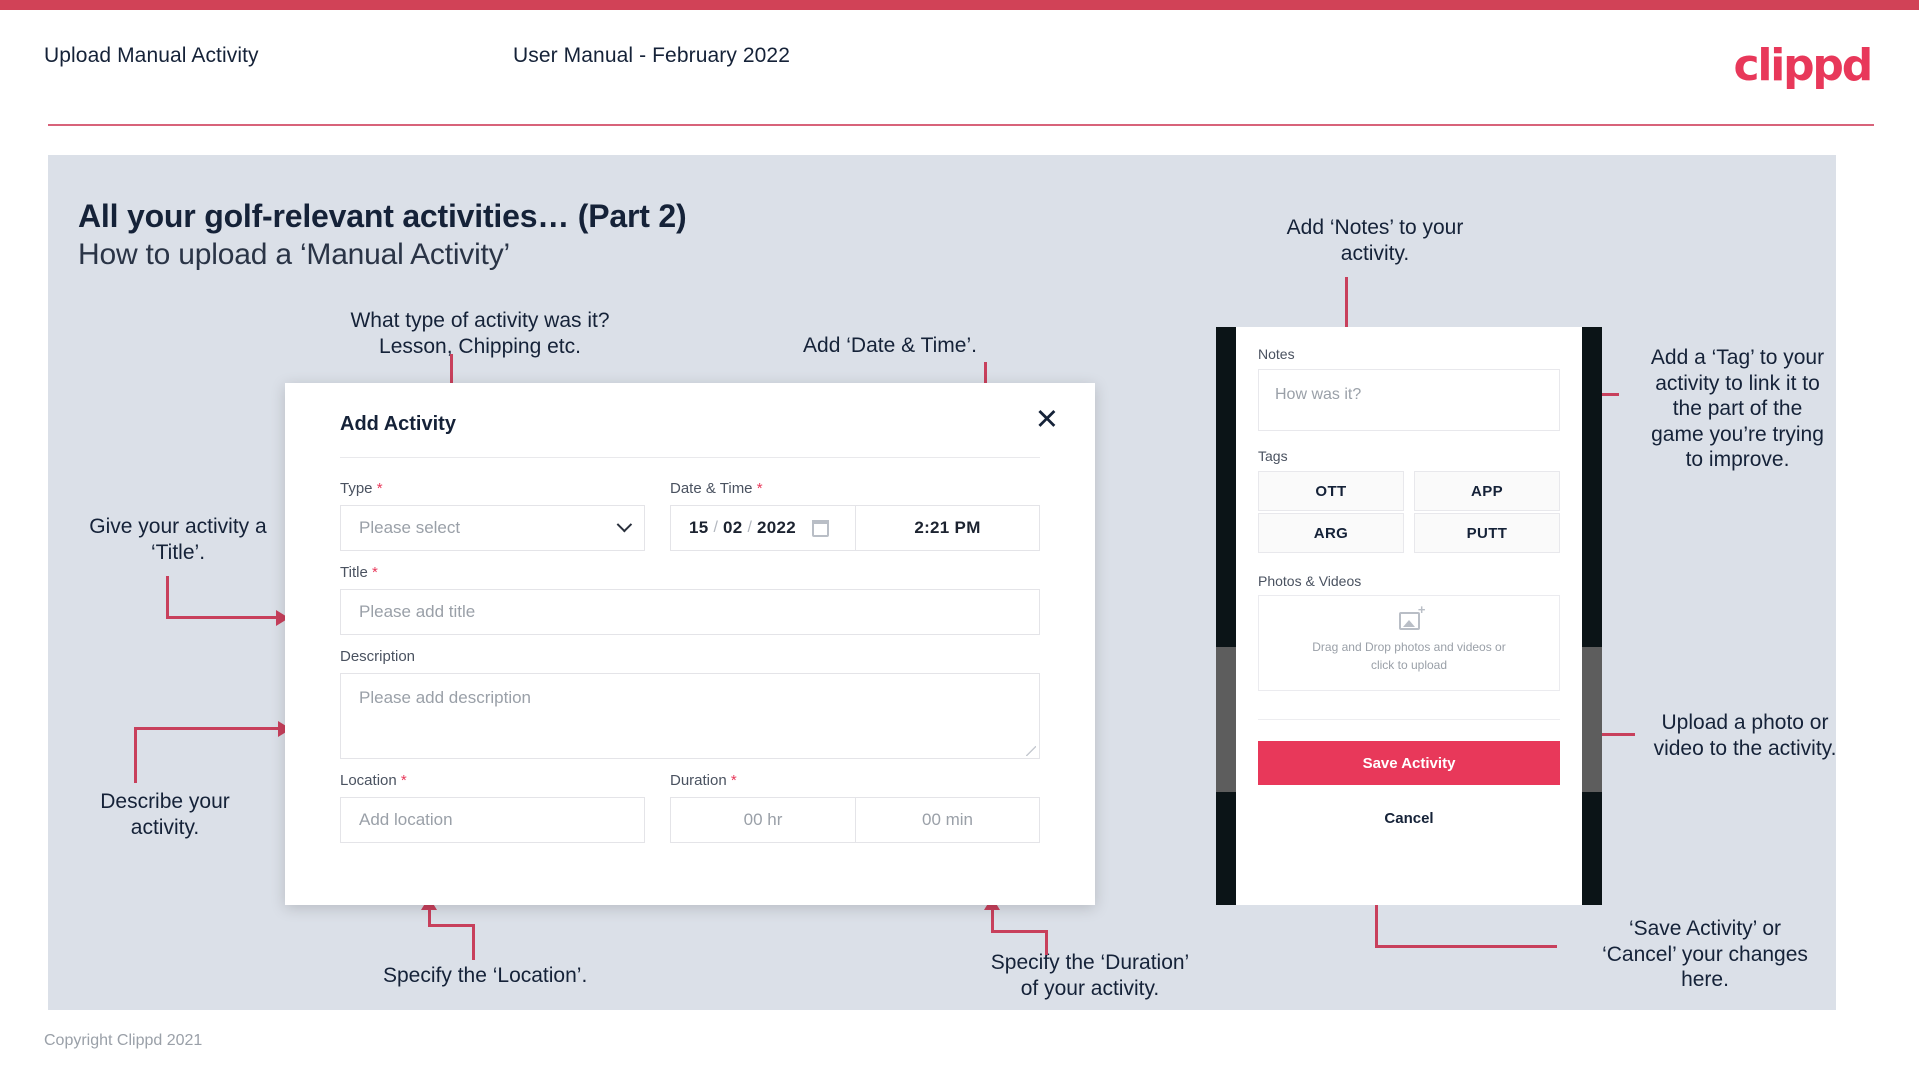  Describe the element at coordinates (1276, 354) in the screenshot. I see `notes-label: Notes` at that location.